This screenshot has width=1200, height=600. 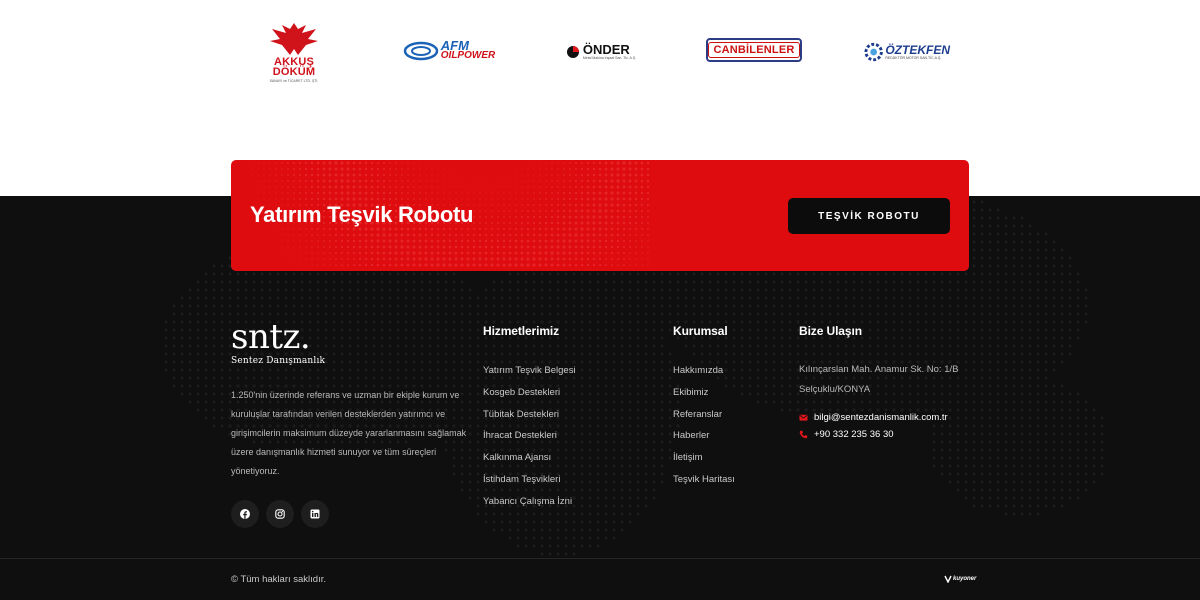 I want to click on footer-divider, so click(x=600, y=558).